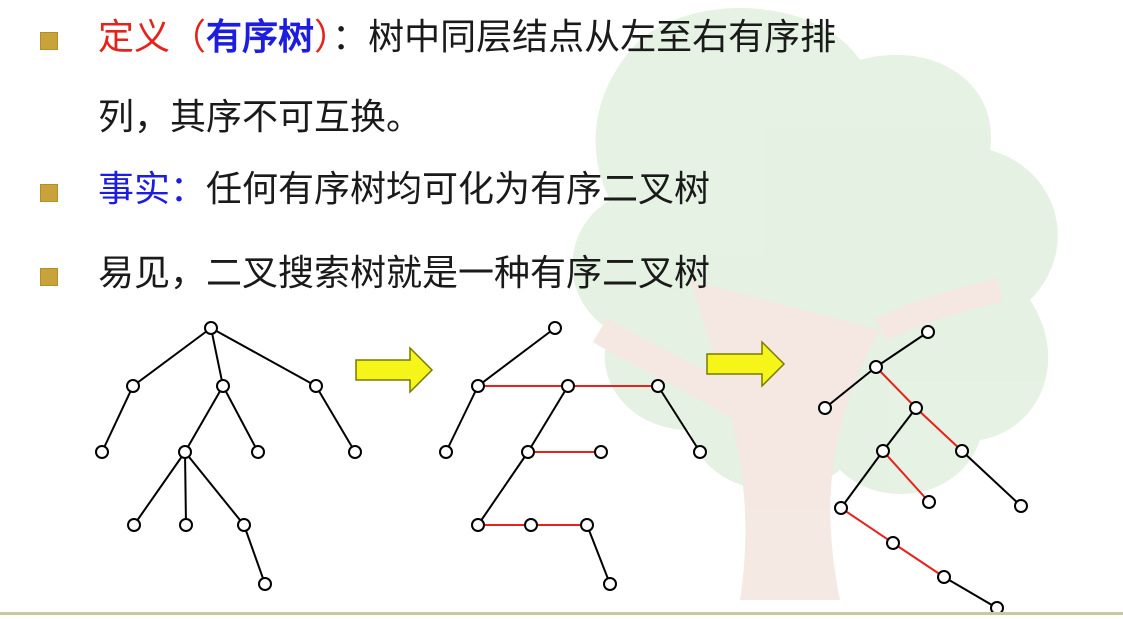 Image resolution: width=1123 pixels, height=619 pixels. What do you see at coordinates (901, 472) in the screenshot?
I see `binary-tree-right-edges` at bounding box center [901, 472].